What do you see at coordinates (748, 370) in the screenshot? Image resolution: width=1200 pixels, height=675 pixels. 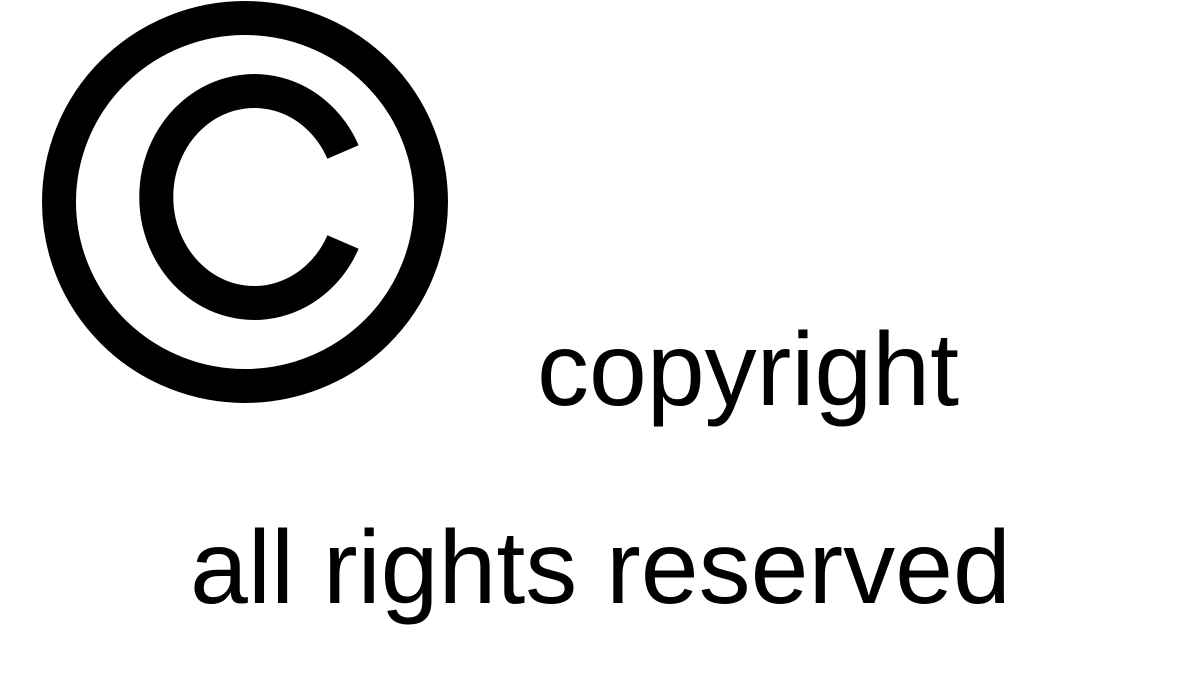 I see `copyright-label: copyright` at bounding box center [748, 370].